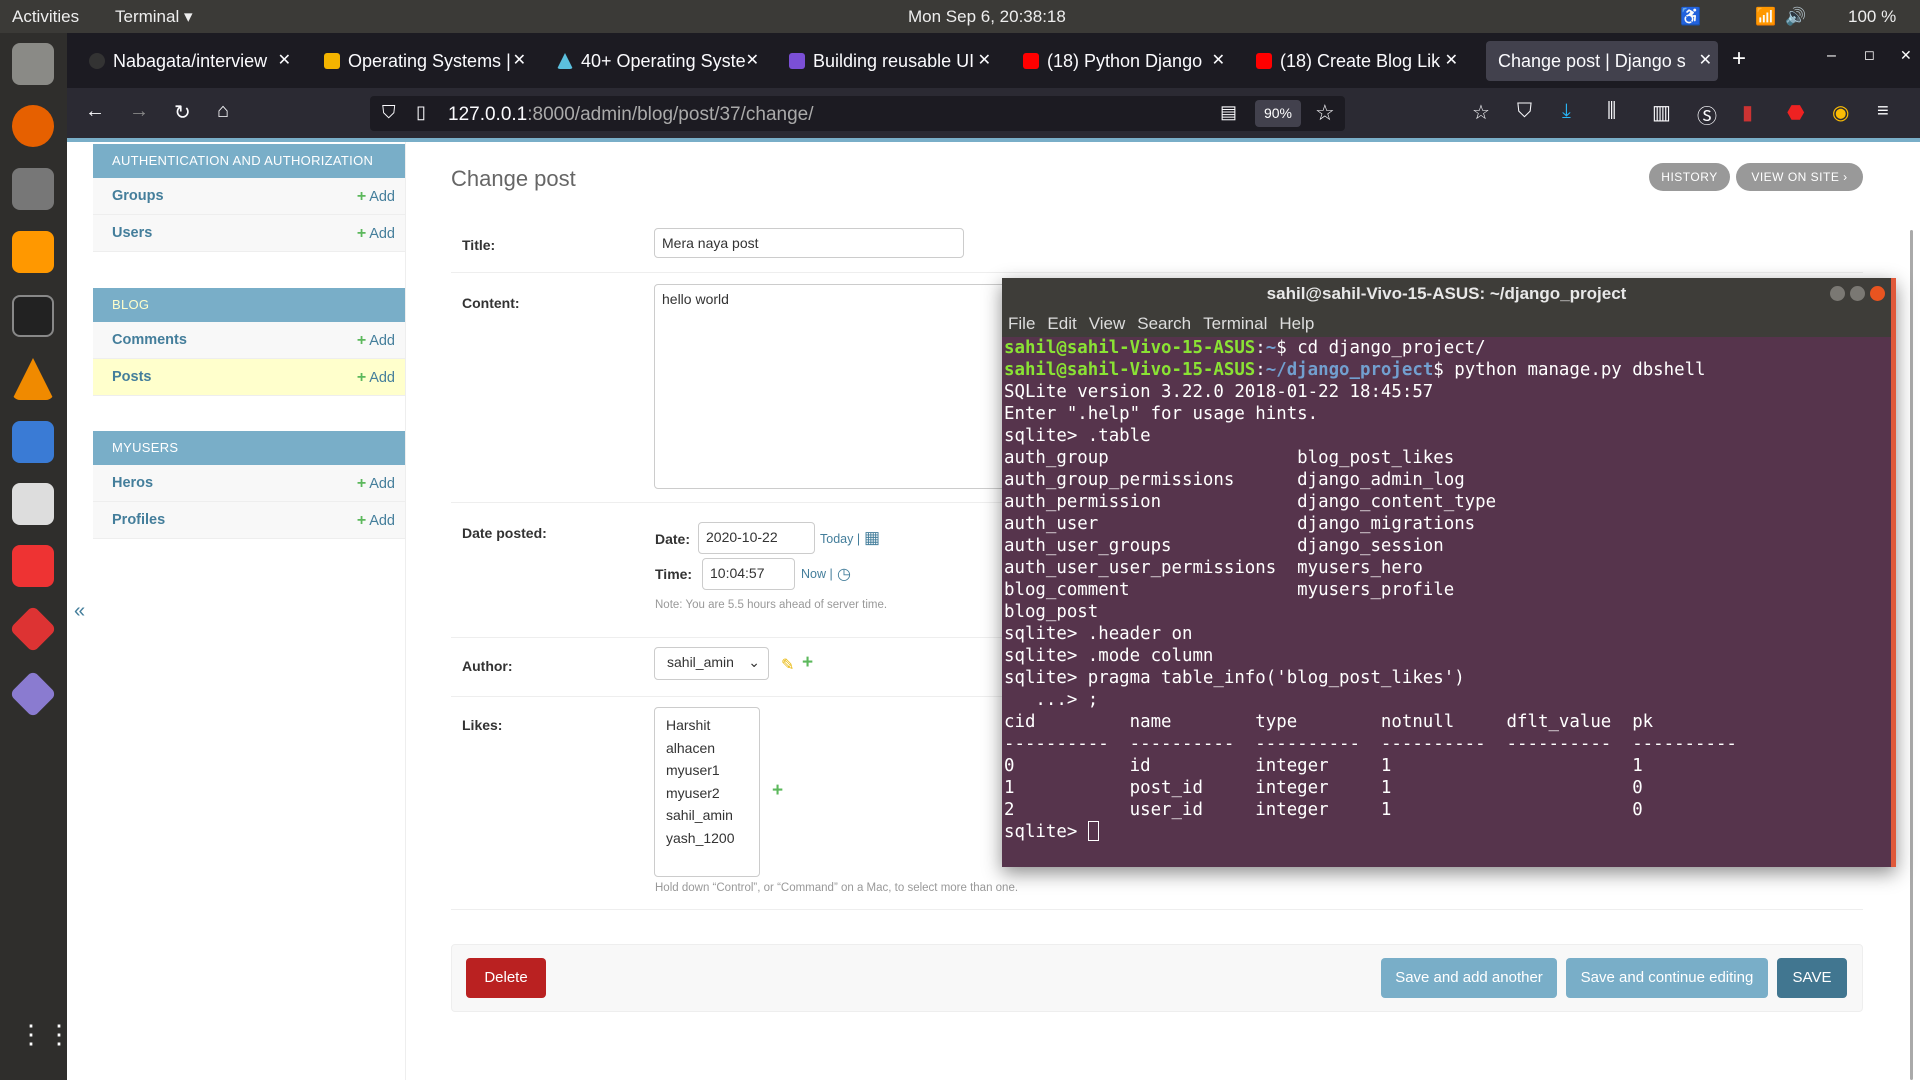  I want to click on bookmark-star-icon: ☆, so click(1325, 113).